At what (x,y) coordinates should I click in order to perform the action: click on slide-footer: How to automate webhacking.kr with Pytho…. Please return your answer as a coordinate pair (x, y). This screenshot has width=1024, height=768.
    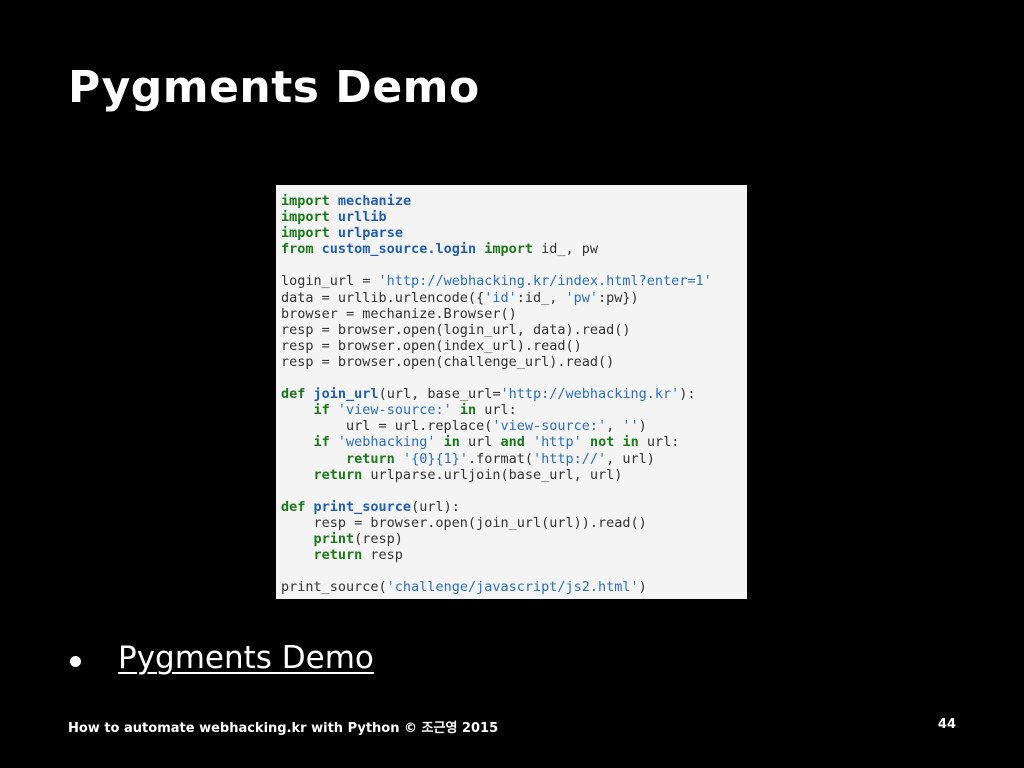
    Looking at the image, I should click on (283, 728).